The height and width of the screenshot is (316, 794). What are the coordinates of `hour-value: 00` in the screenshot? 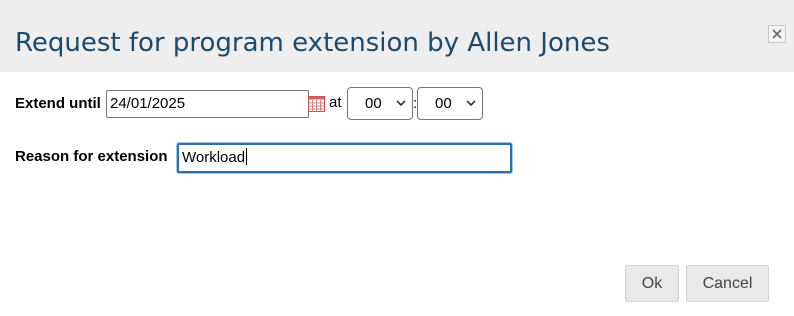 It's located at (373, 103).